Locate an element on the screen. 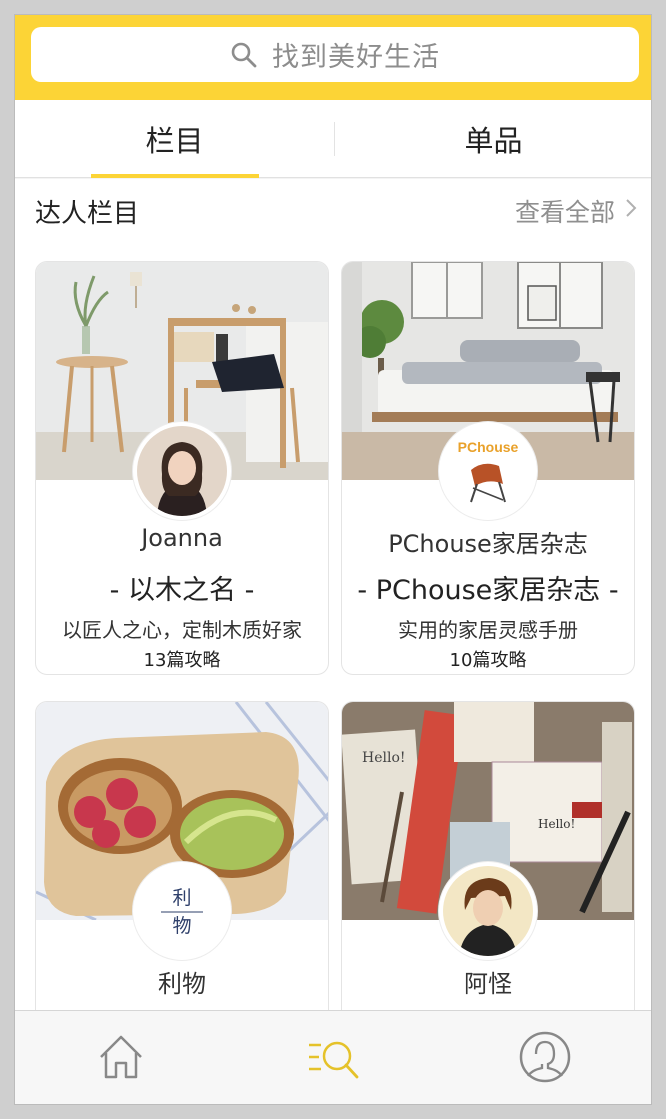 This screenshot has width=666, height=1119. card-name: 利物 is located at coordinates (182, 984).